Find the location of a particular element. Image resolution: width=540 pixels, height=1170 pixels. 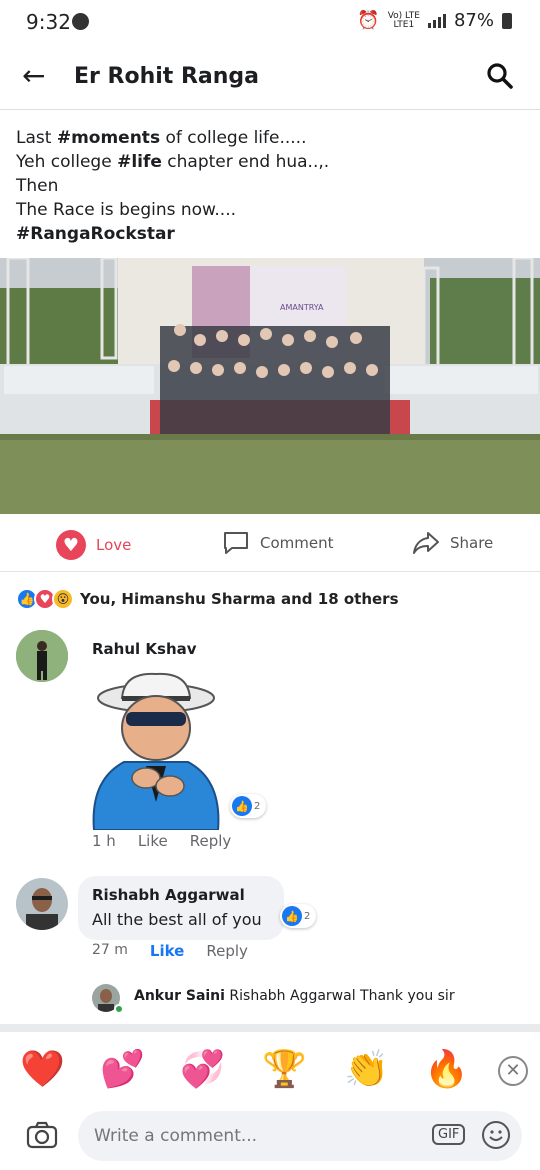

emoji-bar: ❤️ 💕 💞 🏆 👏 🔥 is located at coordinates (270, 1072).